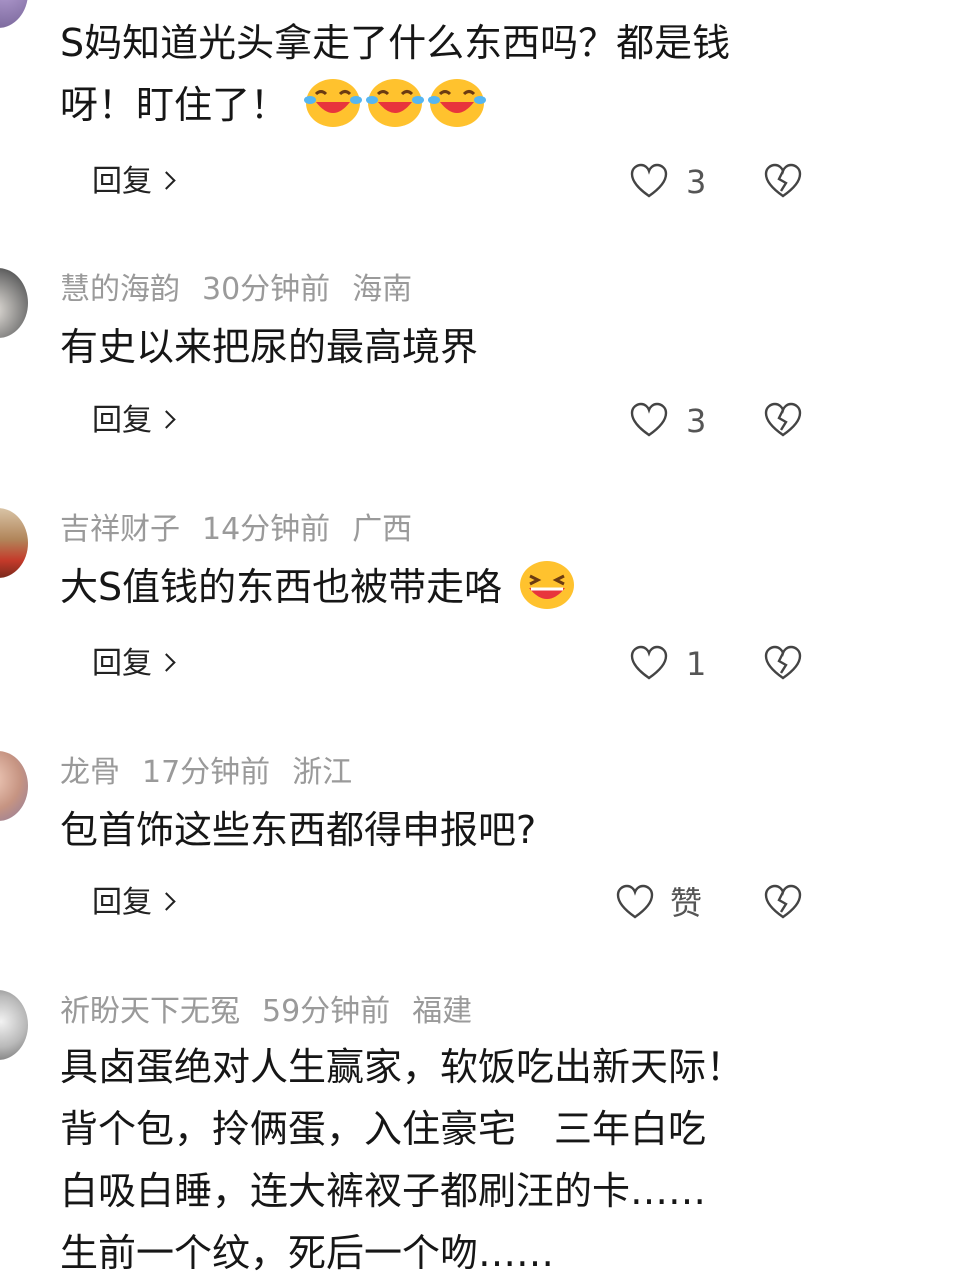  I want to click on like-count: 赞, so click(686, 903).